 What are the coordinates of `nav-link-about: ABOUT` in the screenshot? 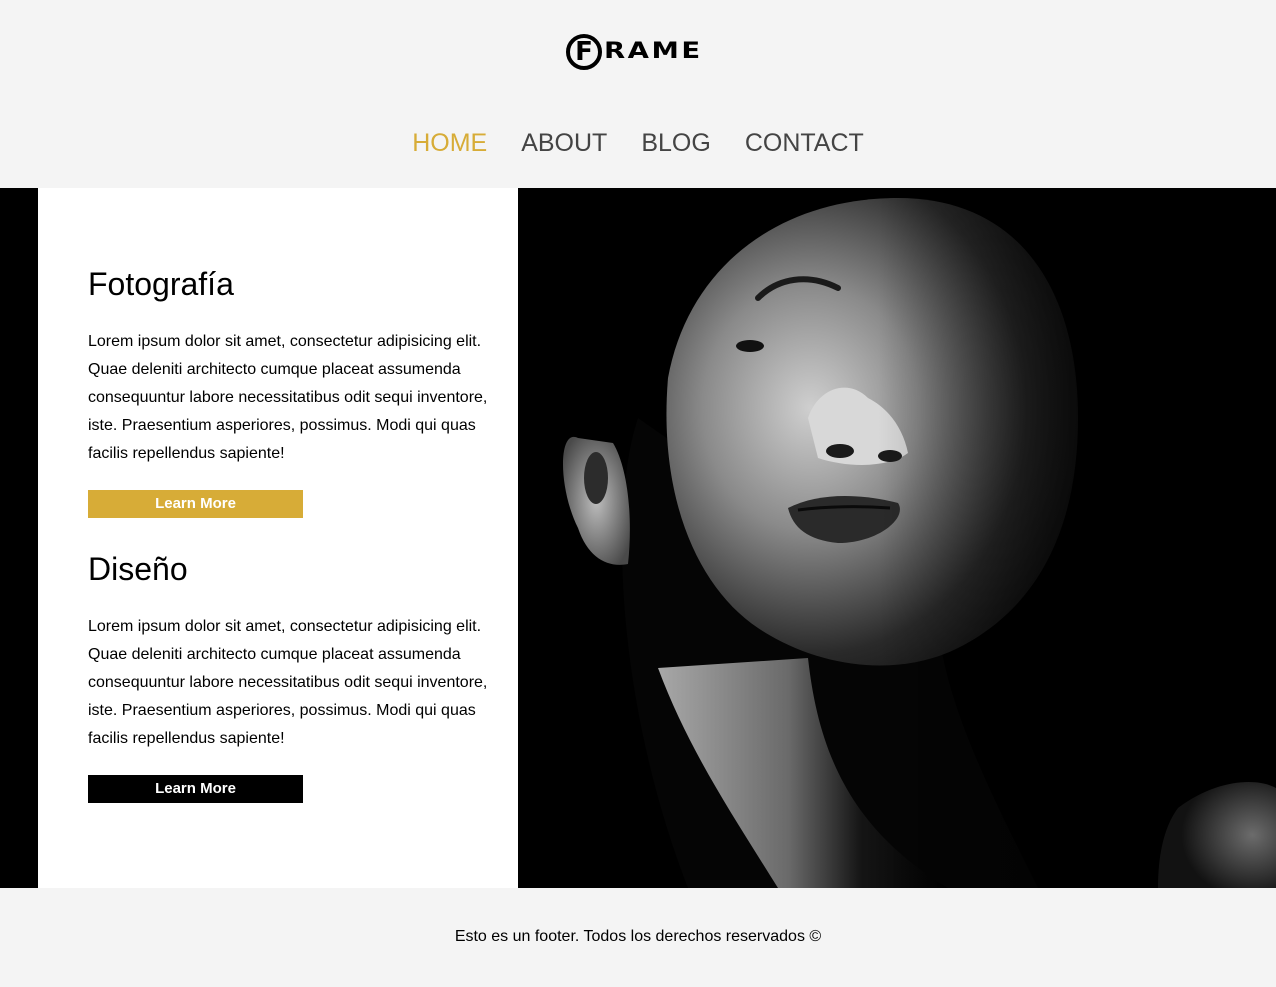 It's located at (564, 143).